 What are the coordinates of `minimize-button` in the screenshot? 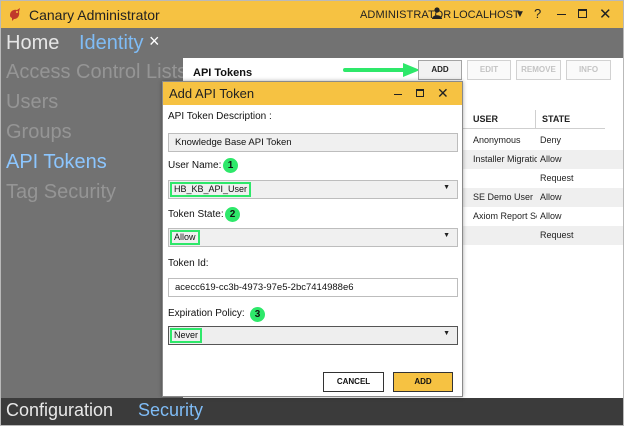 It's located at (561, 14).